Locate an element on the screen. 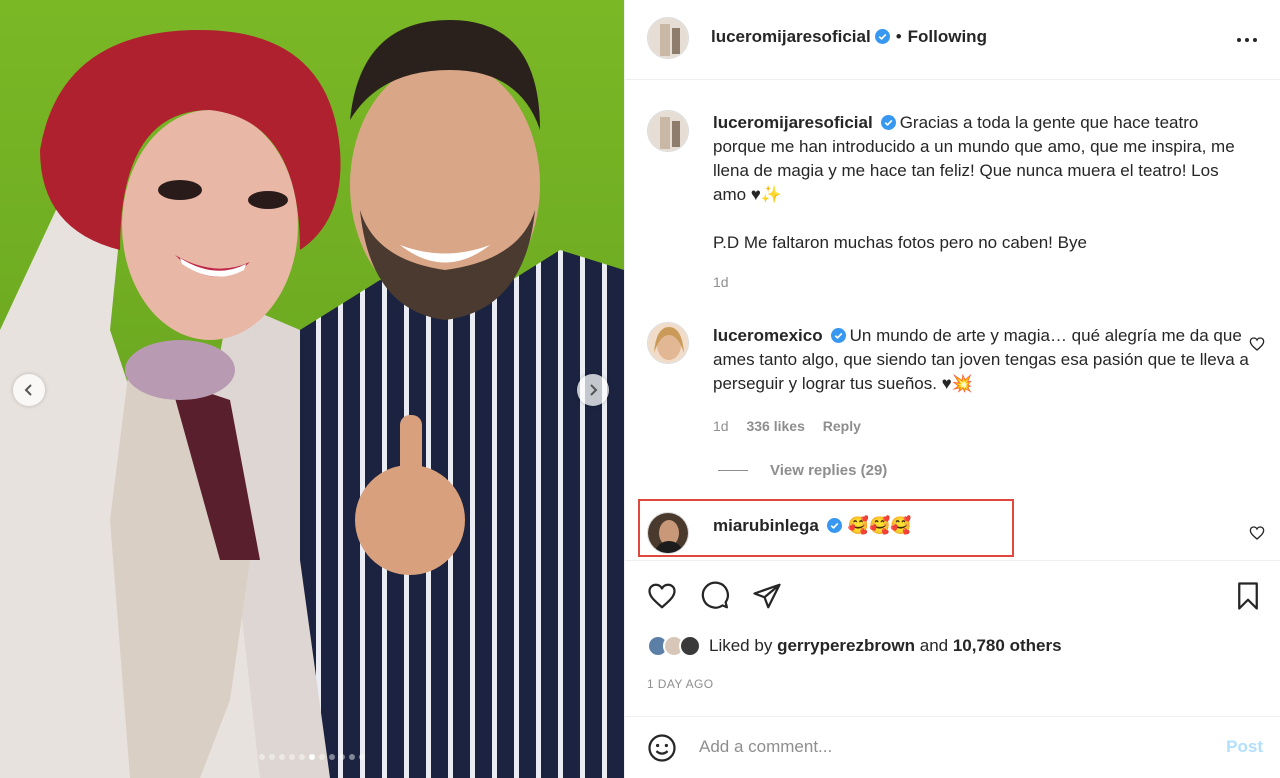 The width and height of the screenshot is (1280, 778). likes-count-link: 10,780 others is located at coordinates (1007, 645).